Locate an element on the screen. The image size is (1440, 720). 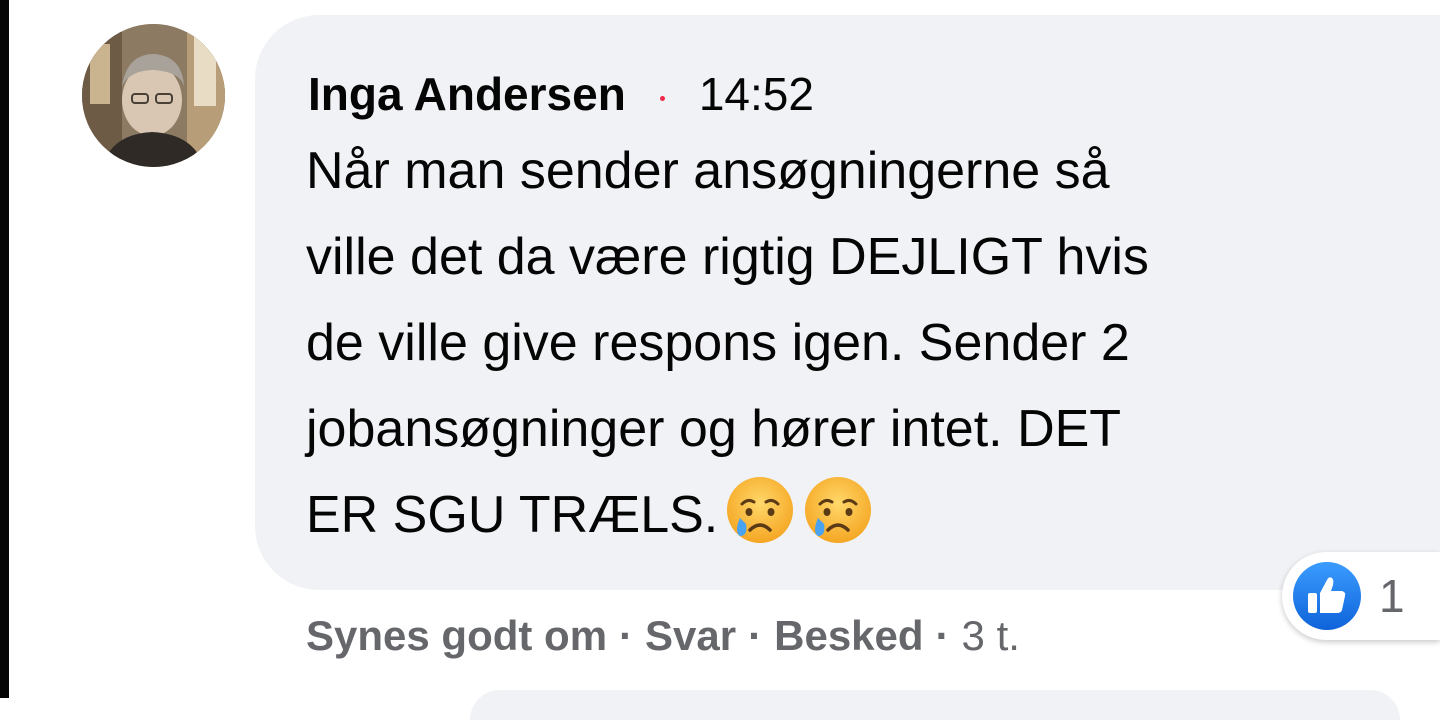
like-button: Synes godt om is located at coordinates (456, 636).